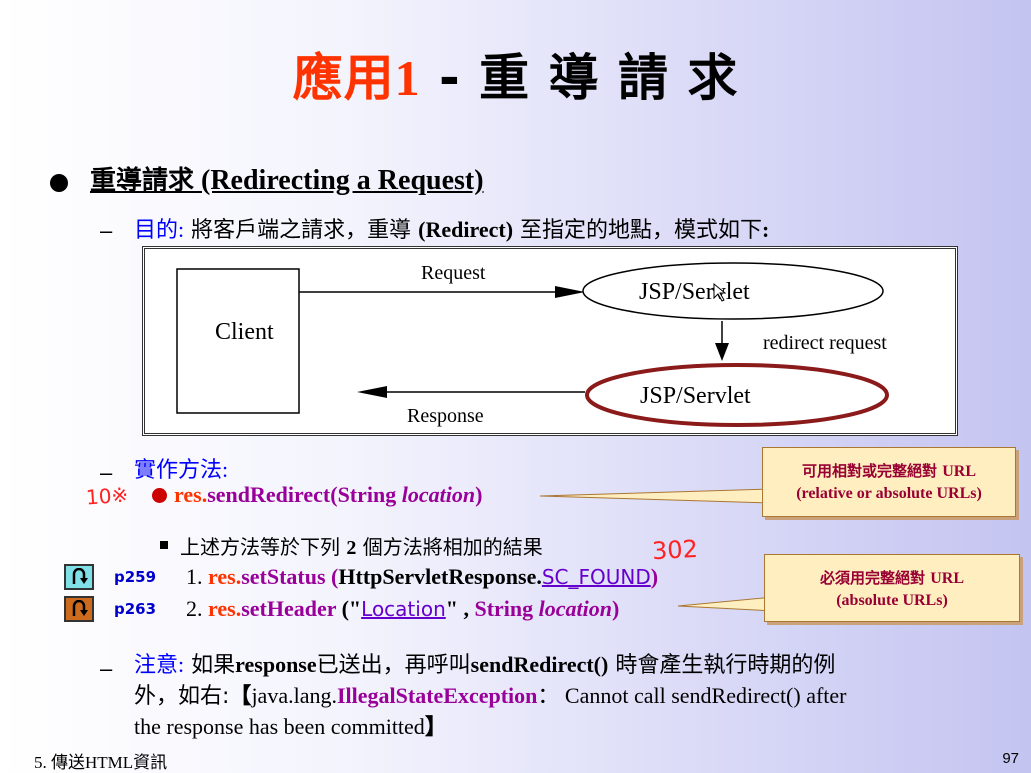 The width and height of the screenshot is (1031, 773). Describe the element at coordinates (107, 496) in the screenshot. I see `handwritten-note: 10※` at that location.